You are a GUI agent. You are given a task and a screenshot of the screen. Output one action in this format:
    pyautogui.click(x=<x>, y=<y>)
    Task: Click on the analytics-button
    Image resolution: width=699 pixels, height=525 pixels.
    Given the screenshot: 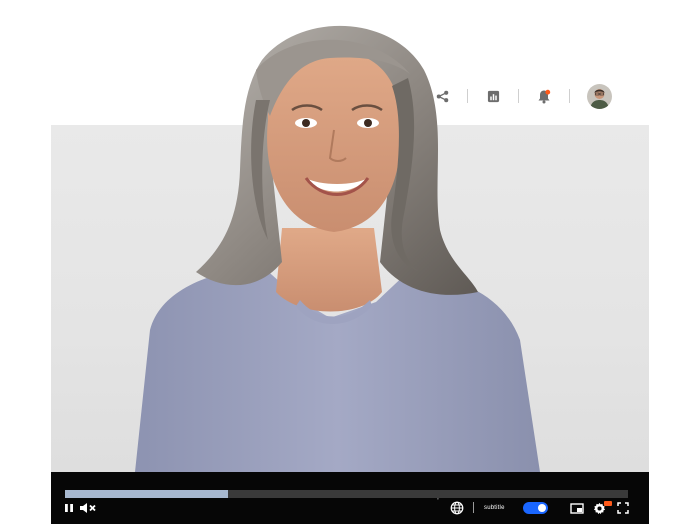 What is the action you would take?
    pyautogui.click(x=493, y=96)
    